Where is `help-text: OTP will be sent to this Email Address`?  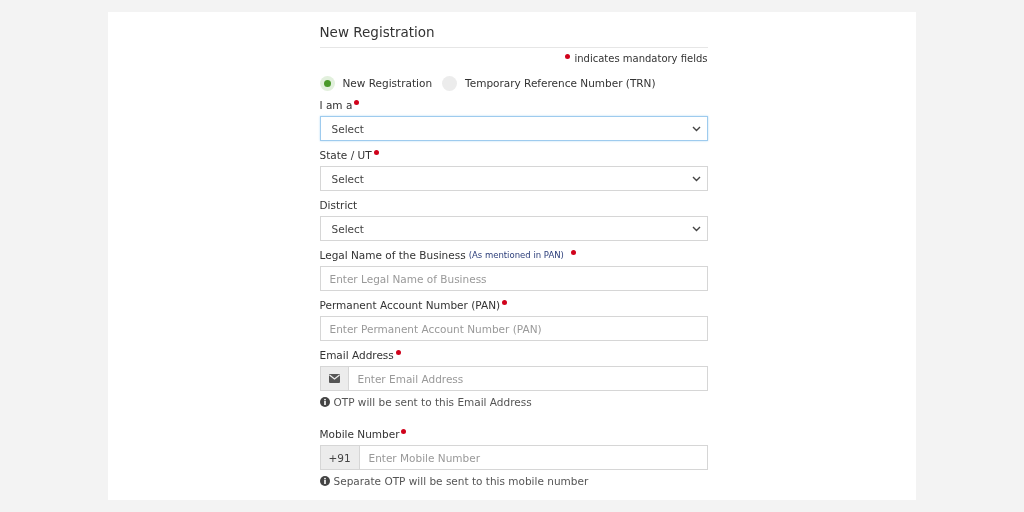
help-text: OTP will be sent to this Email Address is located at coordinates (432, 402).